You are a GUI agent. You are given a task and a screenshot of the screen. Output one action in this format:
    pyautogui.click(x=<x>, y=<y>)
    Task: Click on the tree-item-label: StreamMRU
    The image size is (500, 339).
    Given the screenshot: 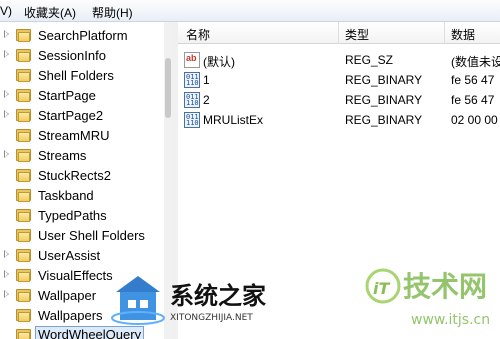 What is the action you would take?
    pyautogui.click(x=74, y=135)
    